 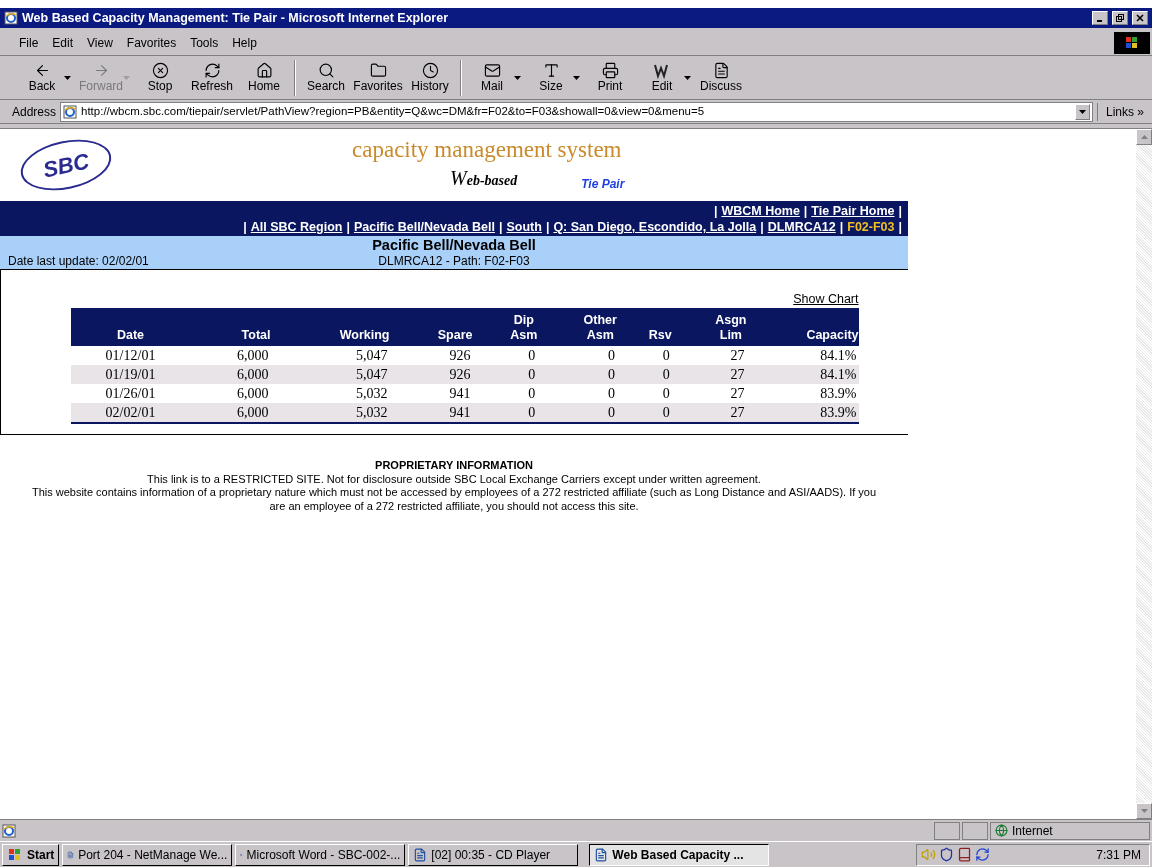 What do you see at coordinates (454, 499) in the screenshot?
I see `notice-text: This website contains information of a proprietary nature which must not be accessed by employees of a 272 restricted affiliate (such as Long Distance and ASI/AADS). If you are an employee of a 272 restricted affiliate, you should not access this site.` at bounding box center [454, 499].